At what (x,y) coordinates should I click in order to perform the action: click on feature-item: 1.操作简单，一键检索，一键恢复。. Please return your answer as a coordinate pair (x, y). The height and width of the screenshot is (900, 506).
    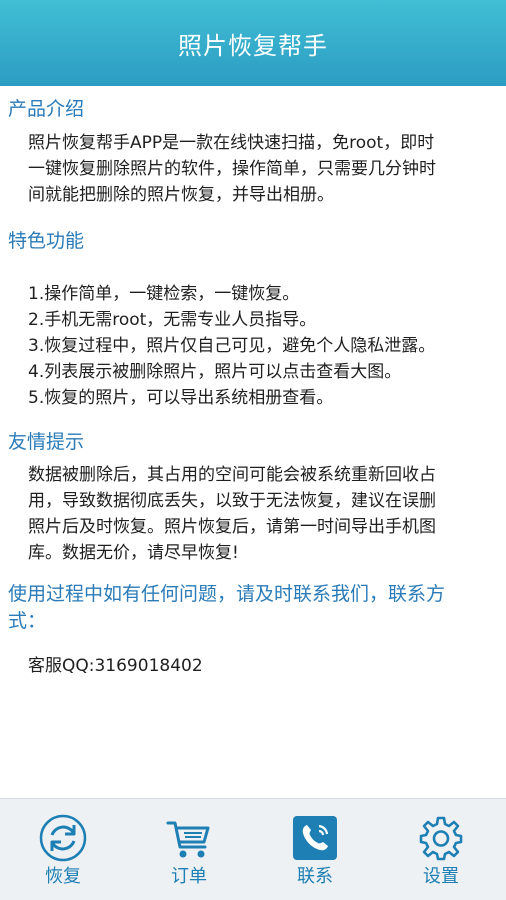
    Looking at the image, I should click on (164, 294).